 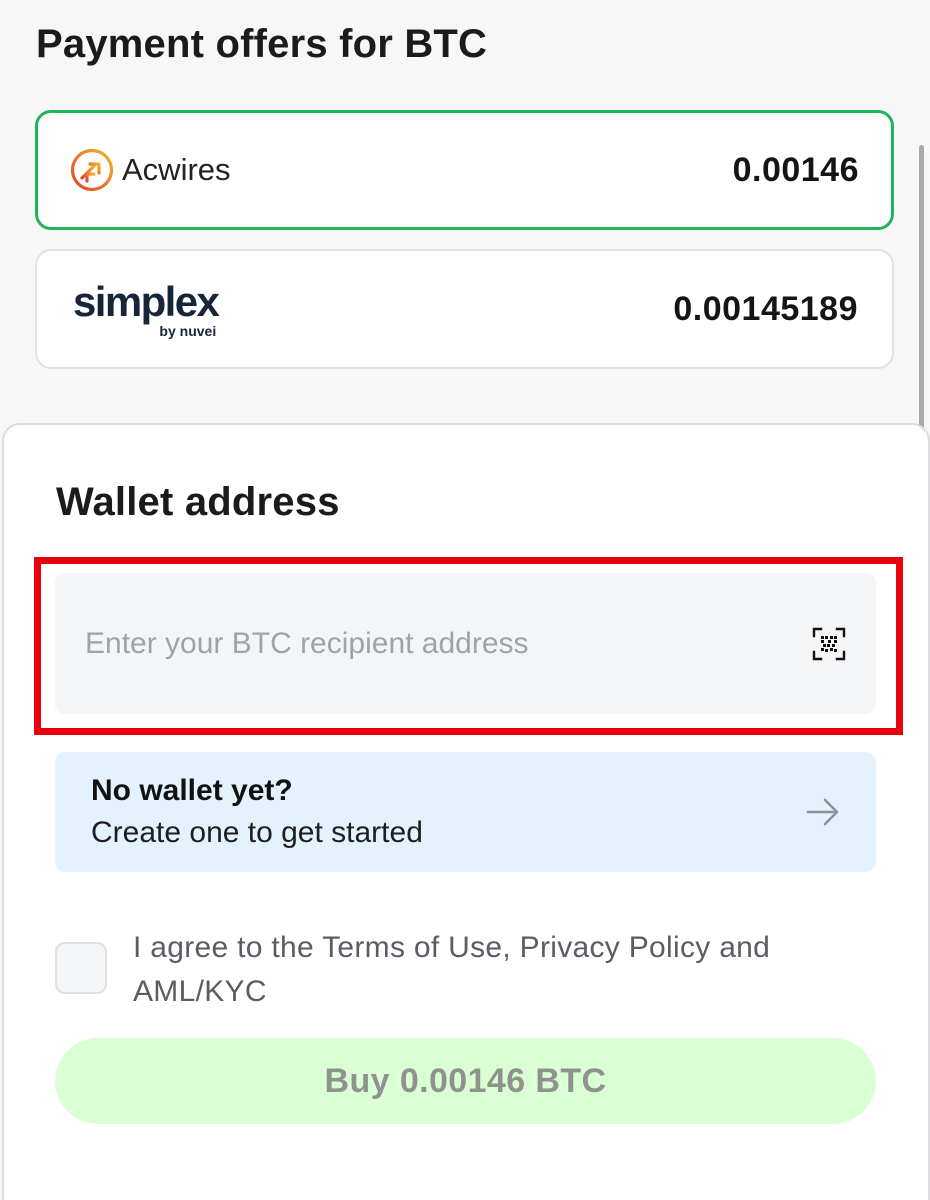 I want to click on wallet-section-title: Wallet address, so click(x=198, y=502).